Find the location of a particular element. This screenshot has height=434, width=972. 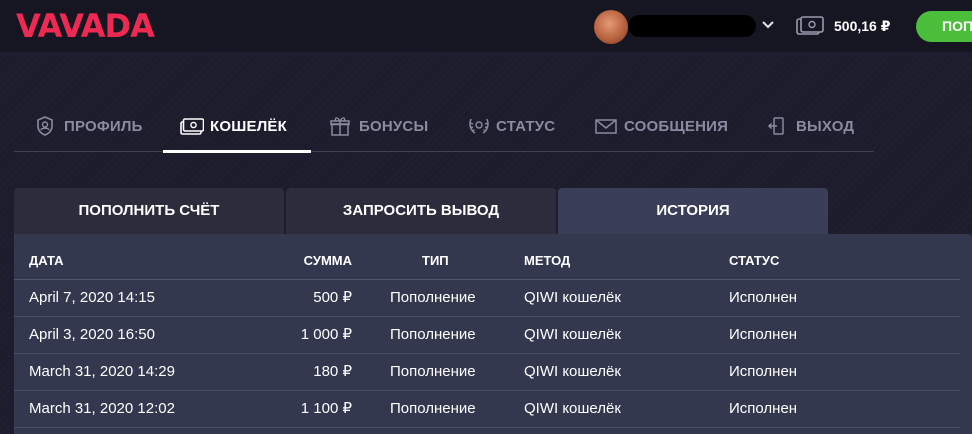

nav-divider is located at coordinates (444, 151).